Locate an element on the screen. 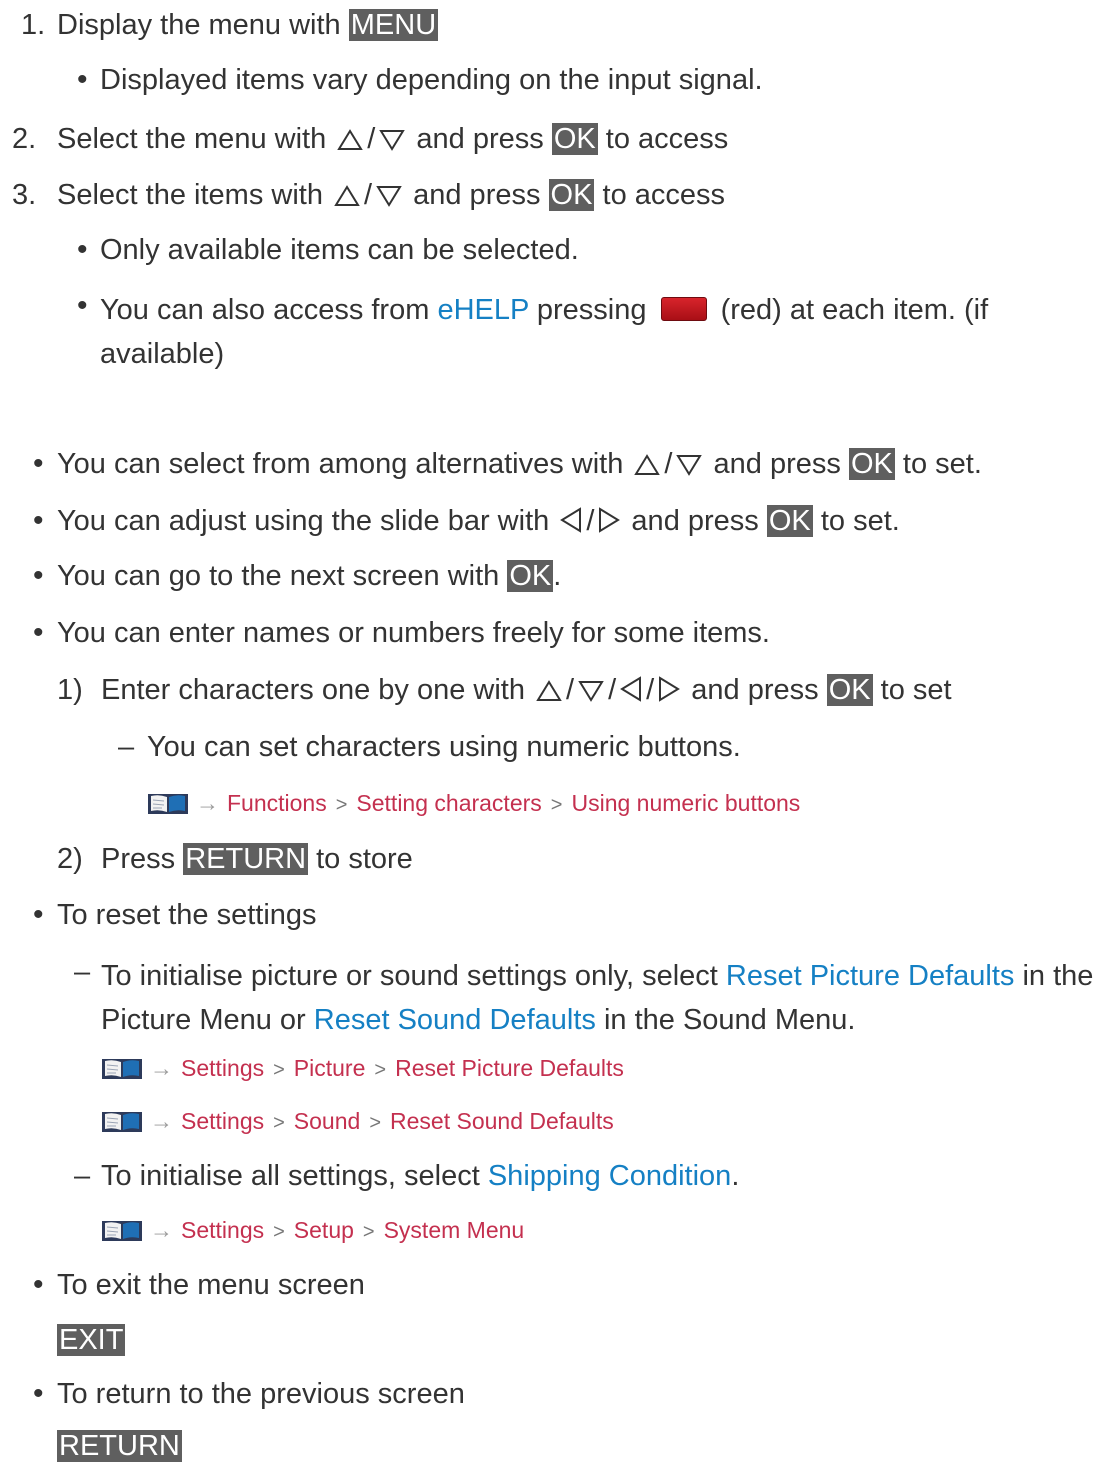 The image size is (1113, 1470). note-text: in the Sound Menu. is located at coordinates (725, 1020).